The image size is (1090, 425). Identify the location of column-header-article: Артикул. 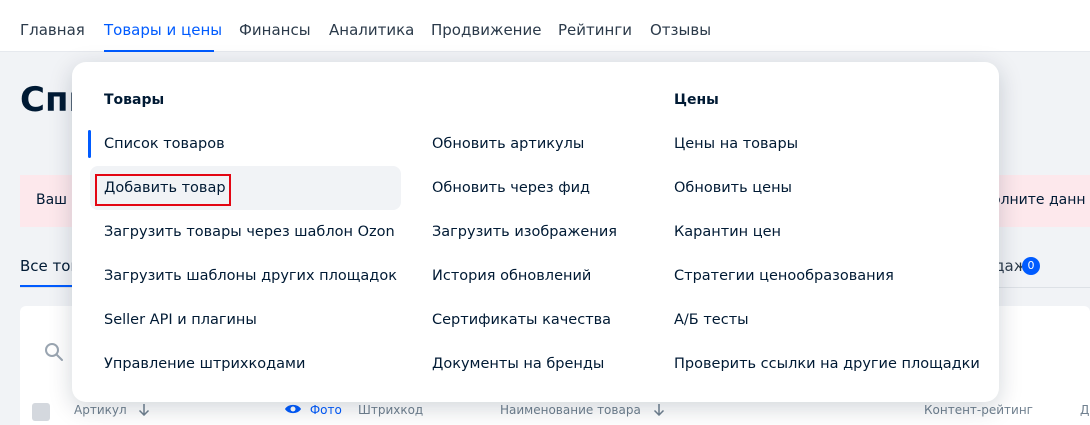
(112, 410).